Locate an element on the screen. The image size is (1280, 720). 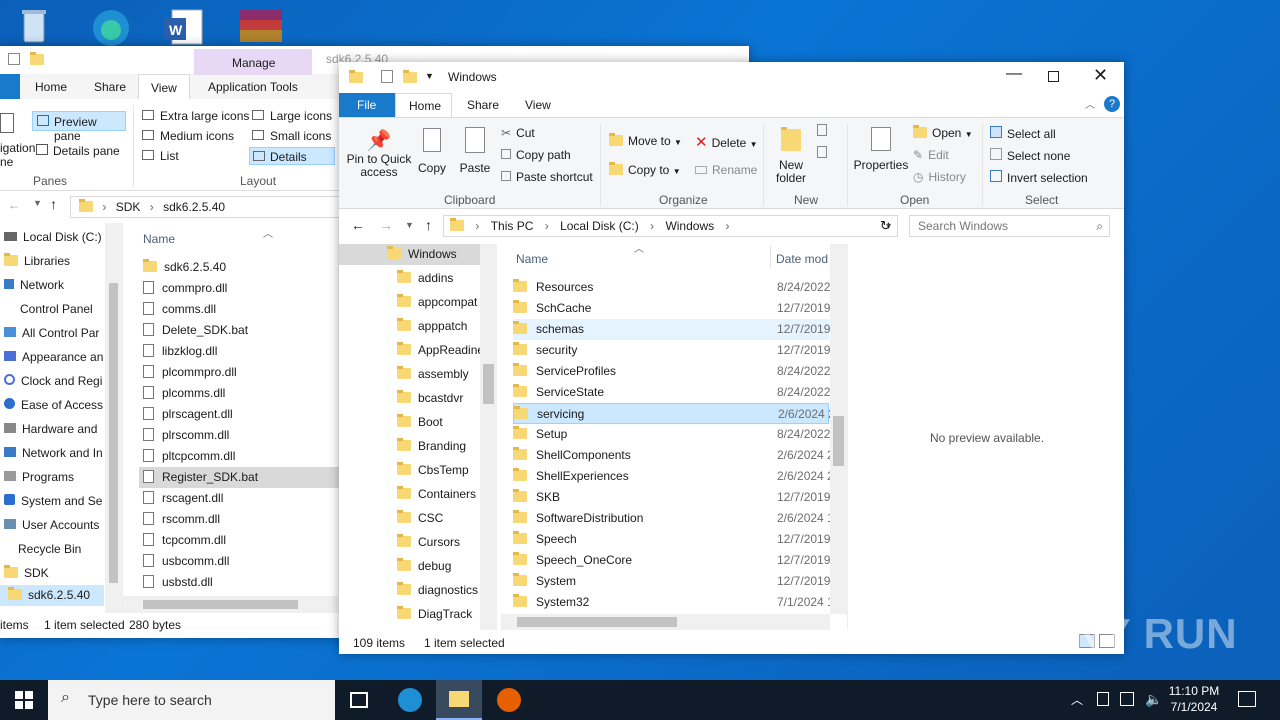
folder-row: System32 7/1/2024 1 is located at coordinates (673, 602).